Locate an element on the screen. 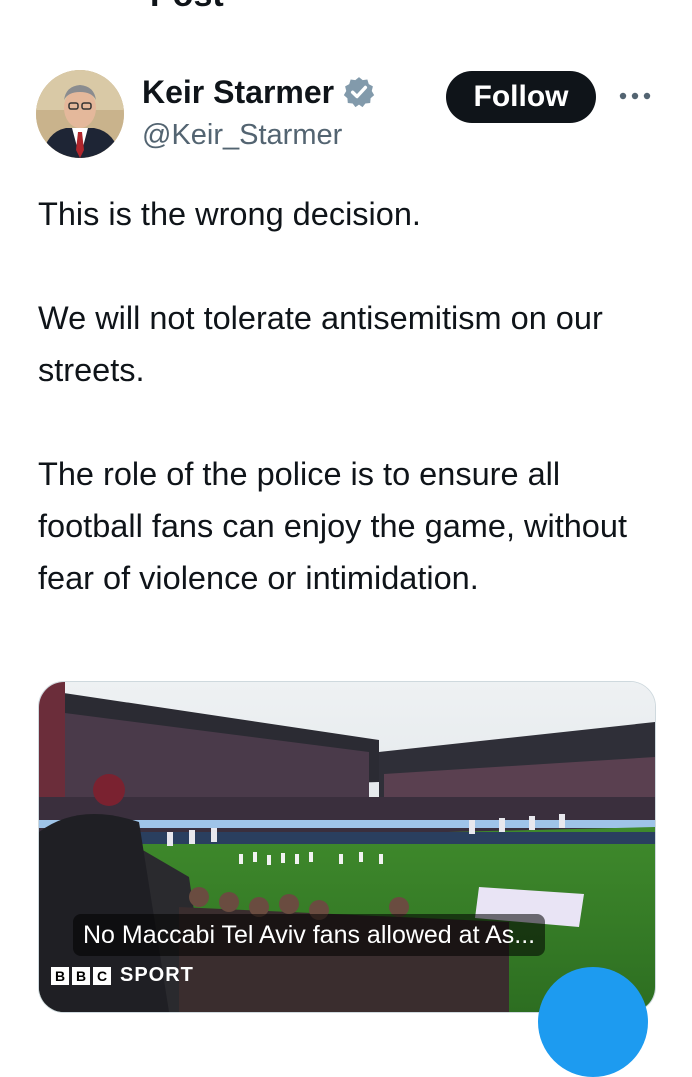 The width and height of the screenshot is (692, 1077). page-title: Post is located at coordinates (187, 6).